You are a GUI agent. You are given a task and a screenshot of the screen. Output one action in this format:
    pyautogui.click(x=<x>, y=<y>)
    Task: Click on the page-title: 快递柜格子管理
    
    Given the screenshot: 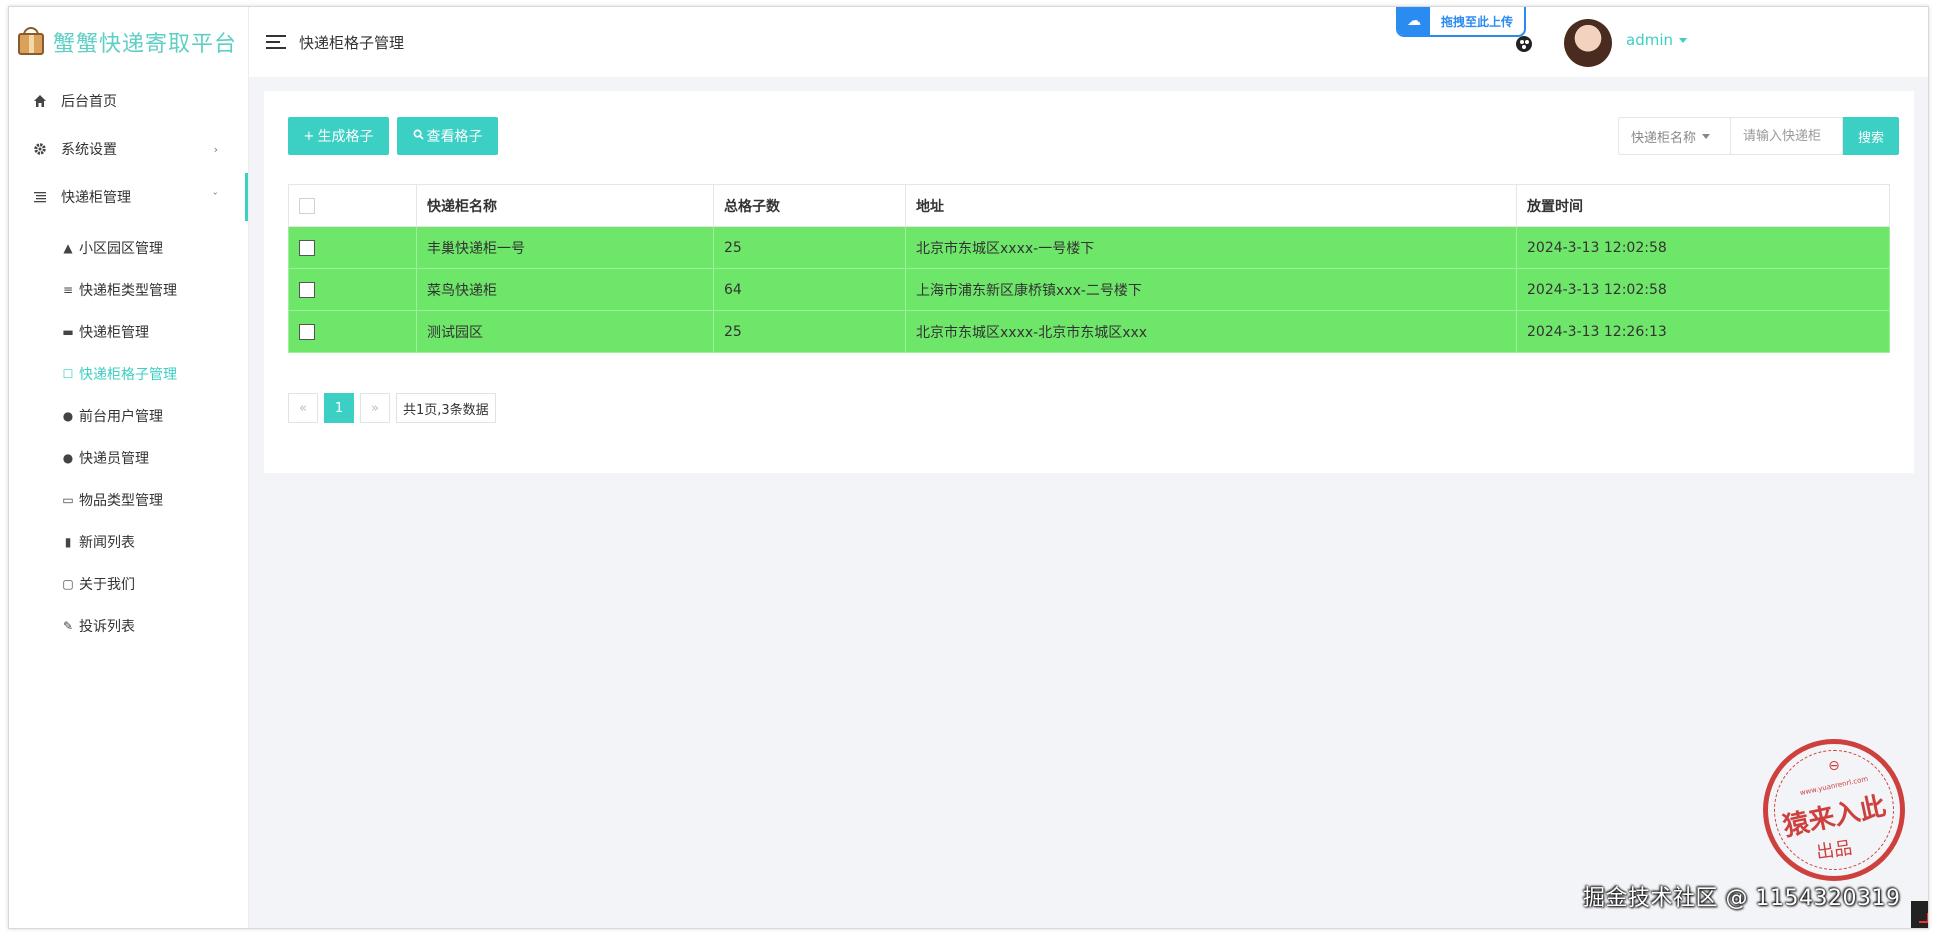 What is the action you would take?
    pyautogui.click(x=352, y=42)
    